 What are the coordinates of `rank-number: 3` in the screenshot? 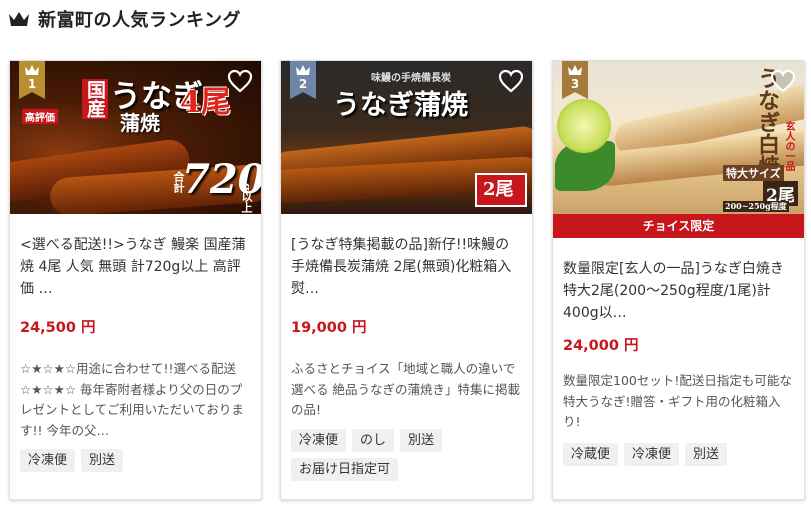 It's located at (575, 84).